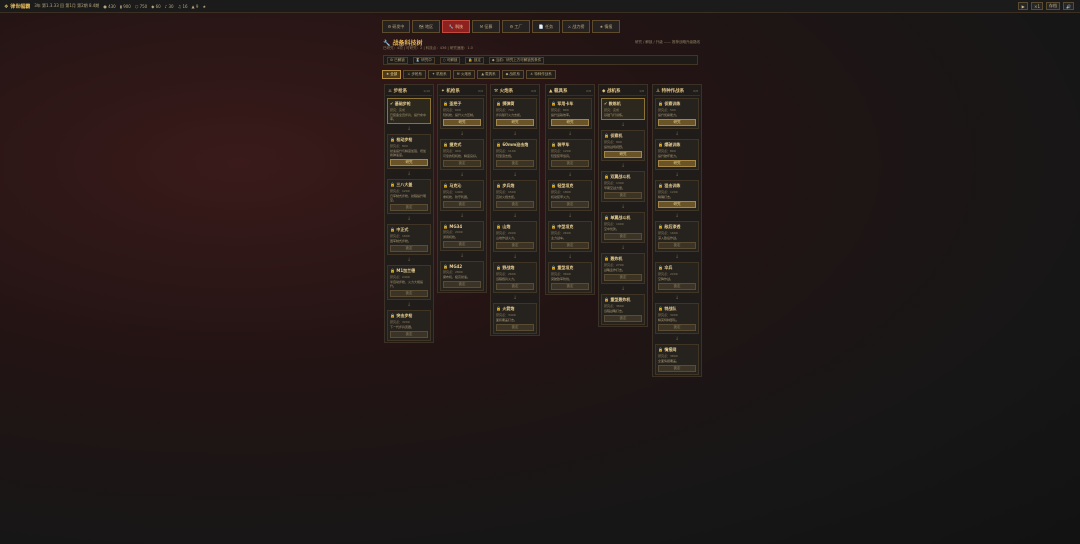 This screenshot has height=544, width=1080. What do you see at coordinates (409, 325) in the screenshot?
I see `tech-card: 🔒 突击步枪 研究点：3200 下一代步兵武器。 锁定` at bounding box center [409, 325].